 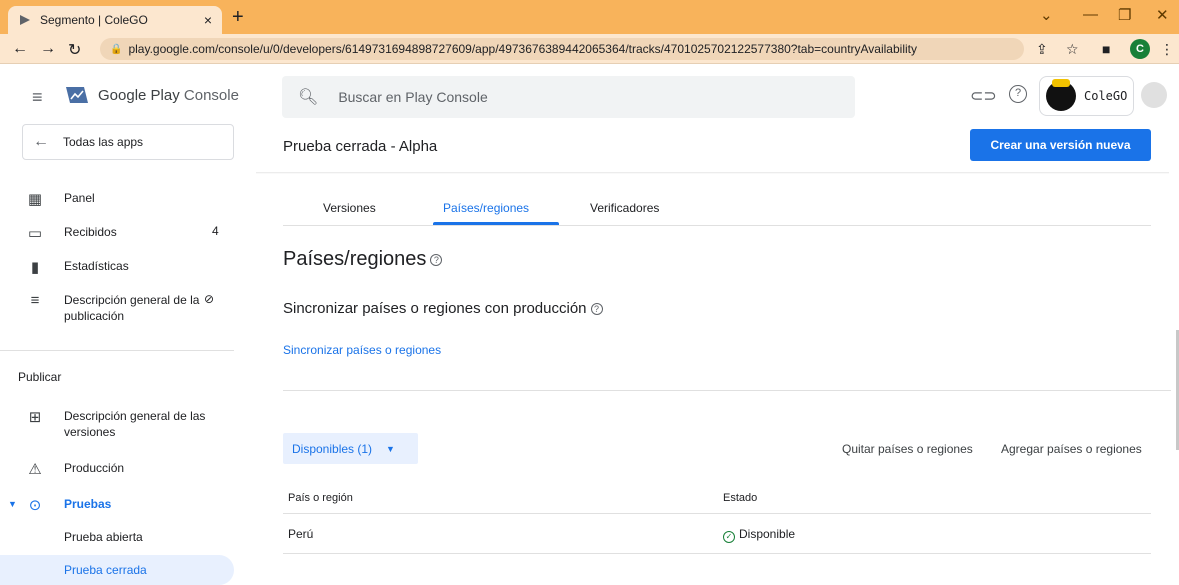 I want to click on all-apps-button: ← Todas las apps, so click(x=128, y=142).